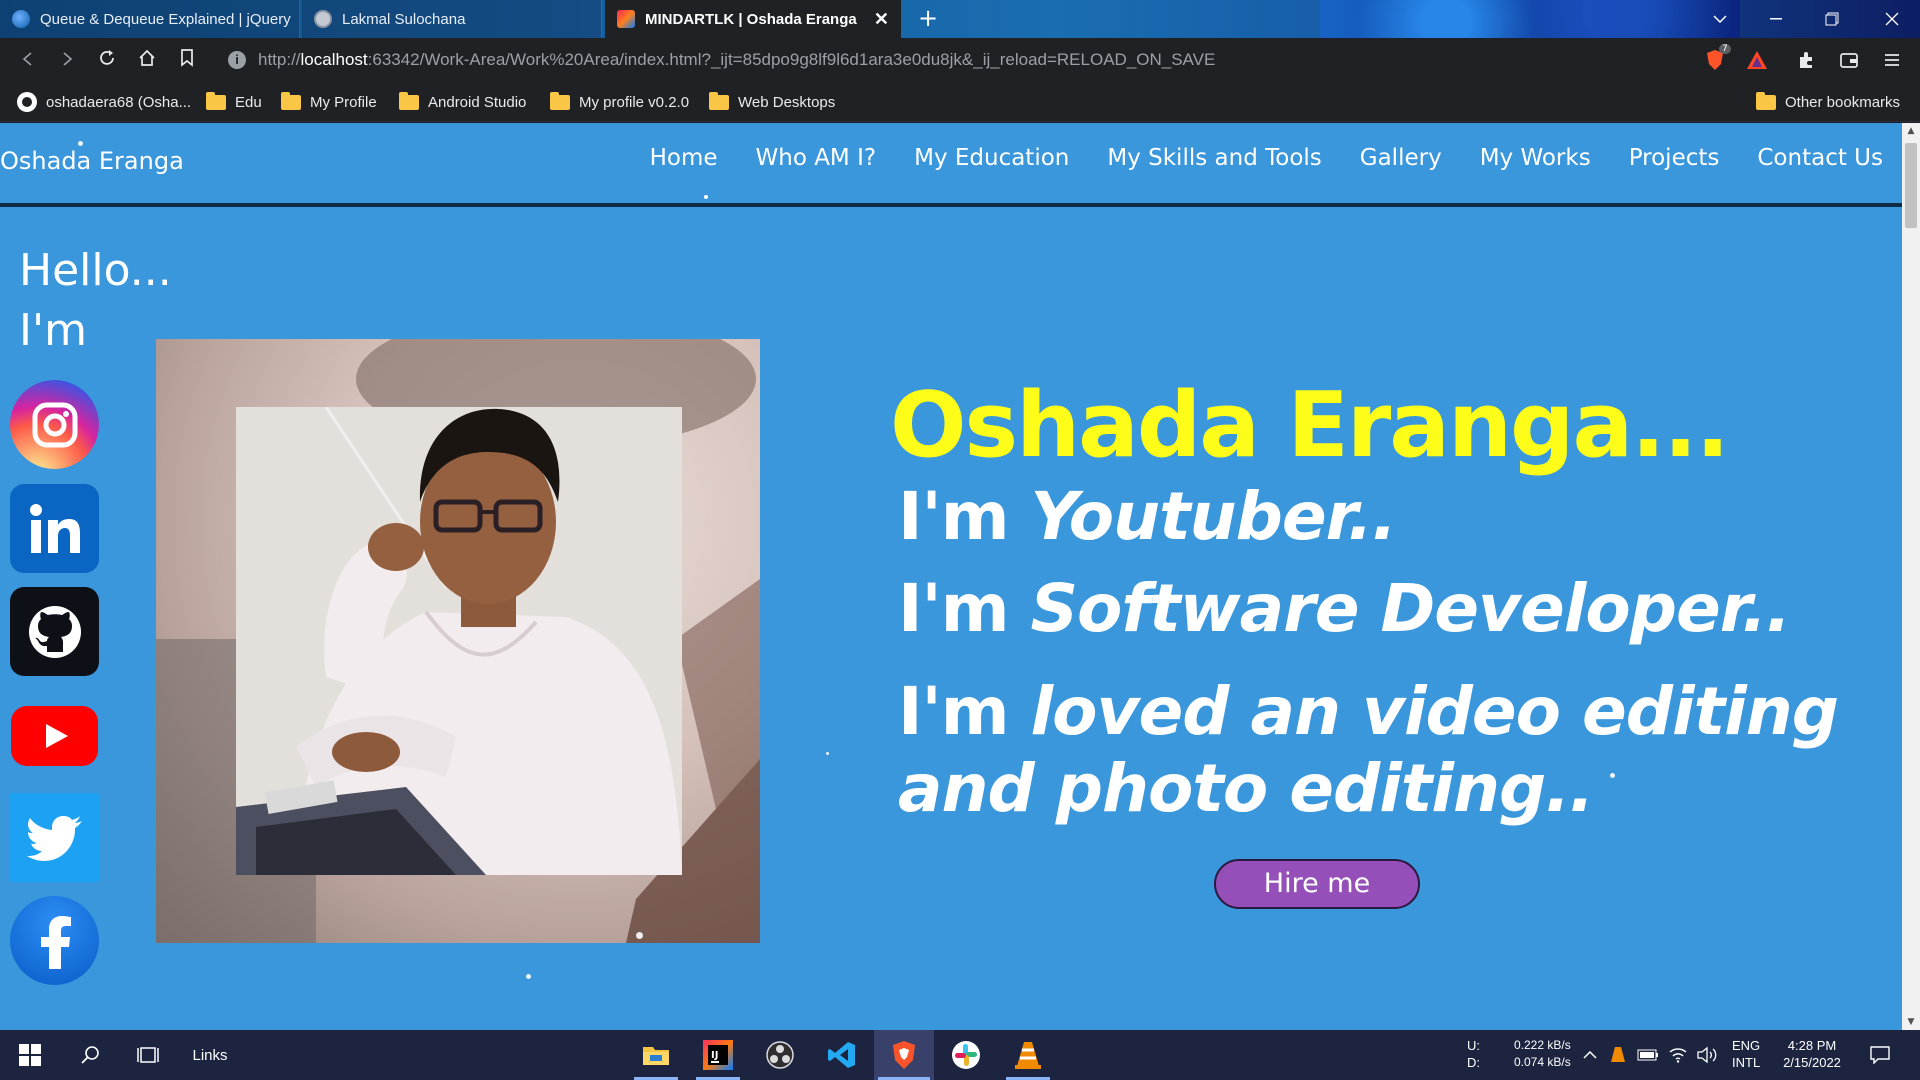 The height and width of the screenshot is (1080, 1920). What do you see at coordinates (1411, 608) in the screenshot?
I see `tagline-emphasis: Software Developer..` at bounding box center [1411, 608].